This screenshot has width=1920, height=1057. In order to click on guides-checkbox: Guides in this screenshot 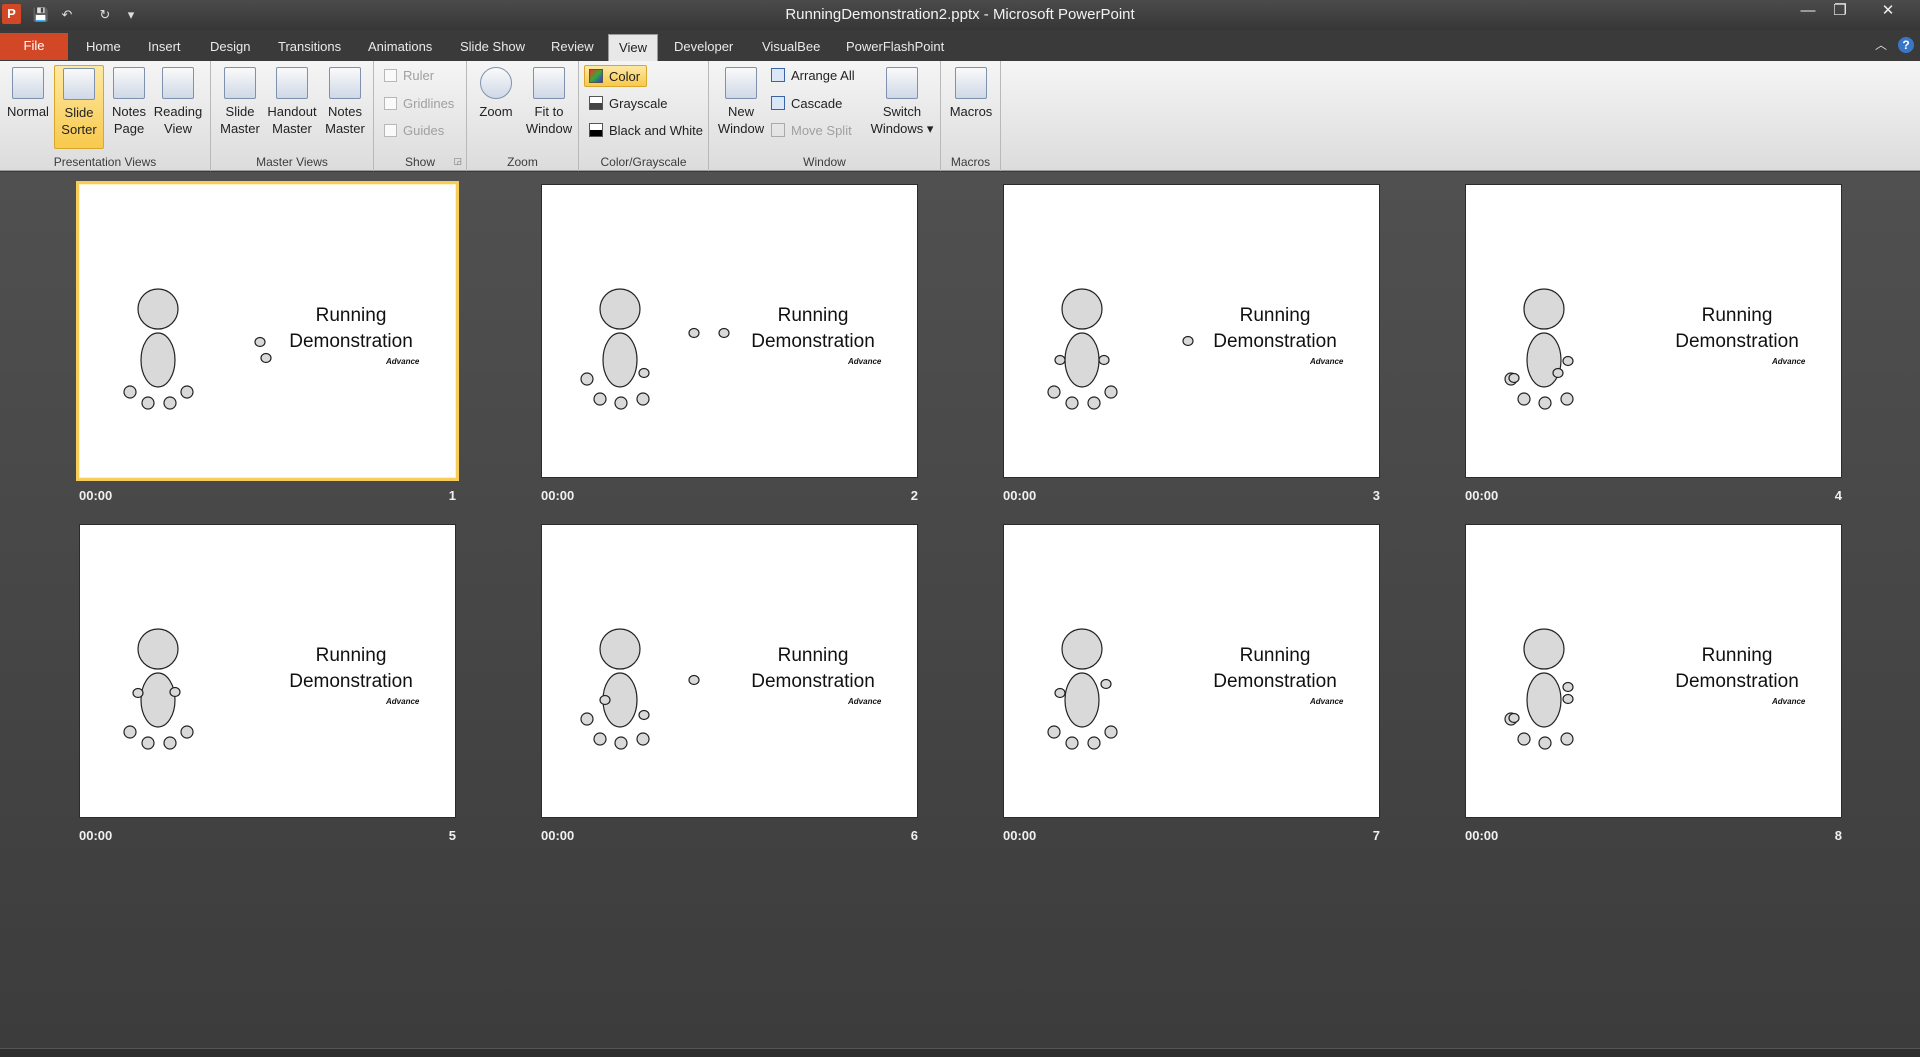, I will do `click(414, 131)`.